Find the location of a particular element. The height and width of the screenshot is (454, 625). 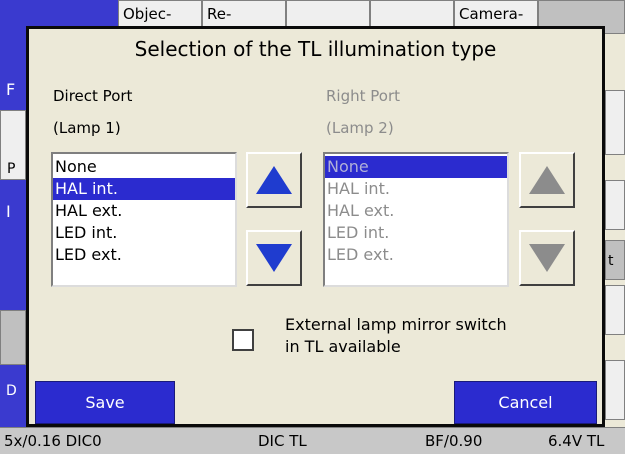

bg-side-letter: F is located at coordinates (11, 89).